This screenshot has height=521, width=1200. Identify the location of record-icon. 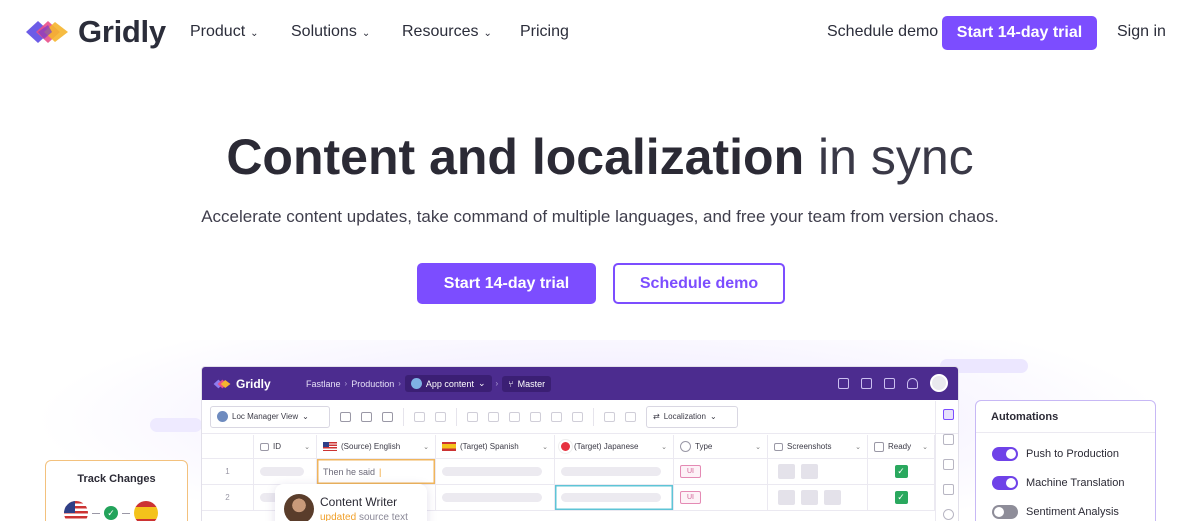
(948, 489).